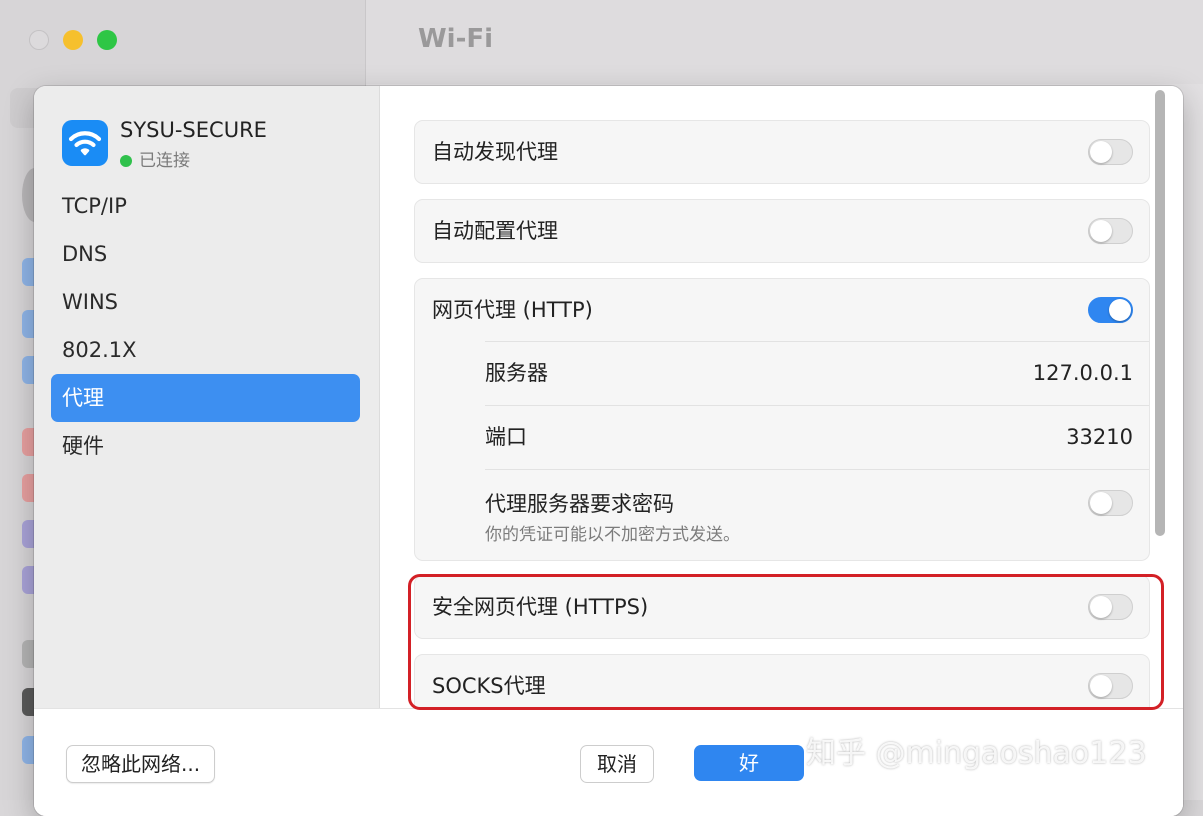 This screenshot has height=816, width=1203. Describe the element at coordinates (107, 40) in the screenshot. I see `zoom-window-button` at that location.